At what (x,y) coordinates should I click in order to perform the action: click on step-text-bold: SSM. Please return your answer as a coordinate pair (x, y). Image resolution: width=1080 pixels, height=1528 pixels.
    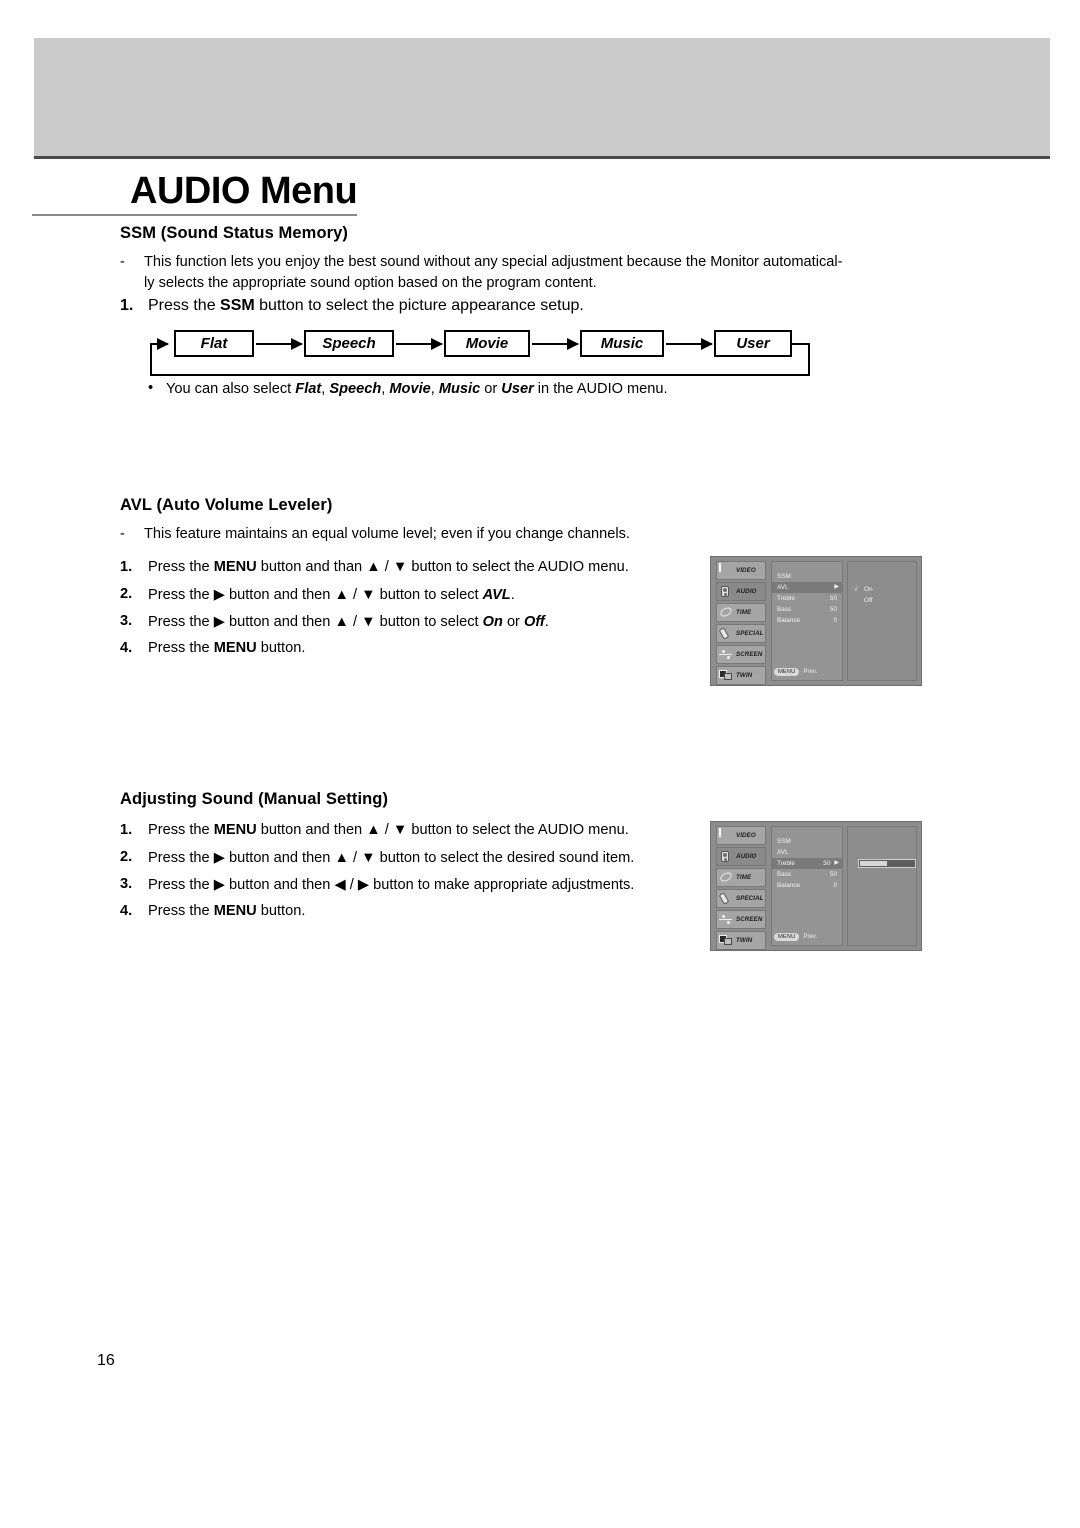
    Looking at the image, I should click on (237, 305).